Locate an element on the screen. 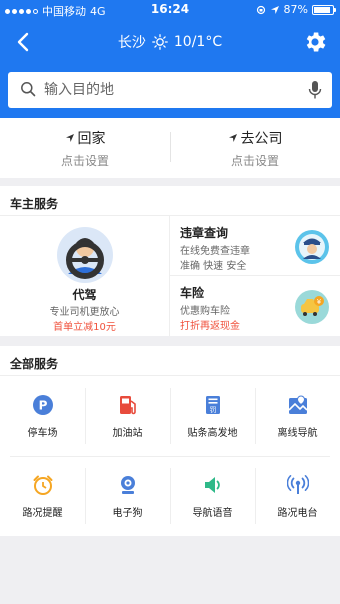 The width and height of the screenshot is (340, 604). microphone-icon is located at coordinates (315, 90).